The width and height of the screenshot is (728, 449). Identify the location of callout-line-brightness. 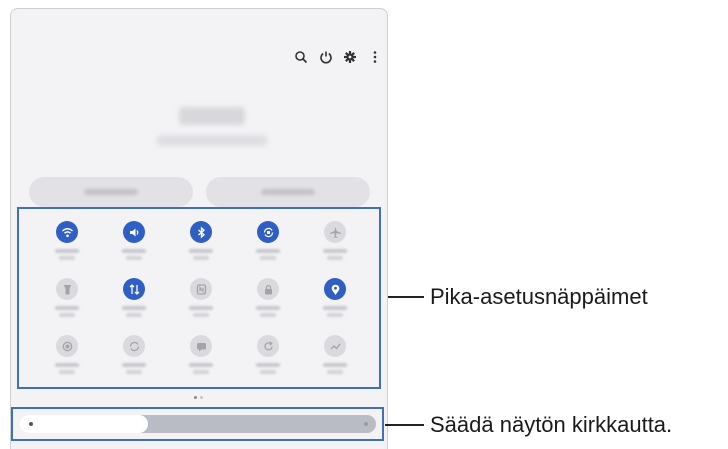
(404, 425).